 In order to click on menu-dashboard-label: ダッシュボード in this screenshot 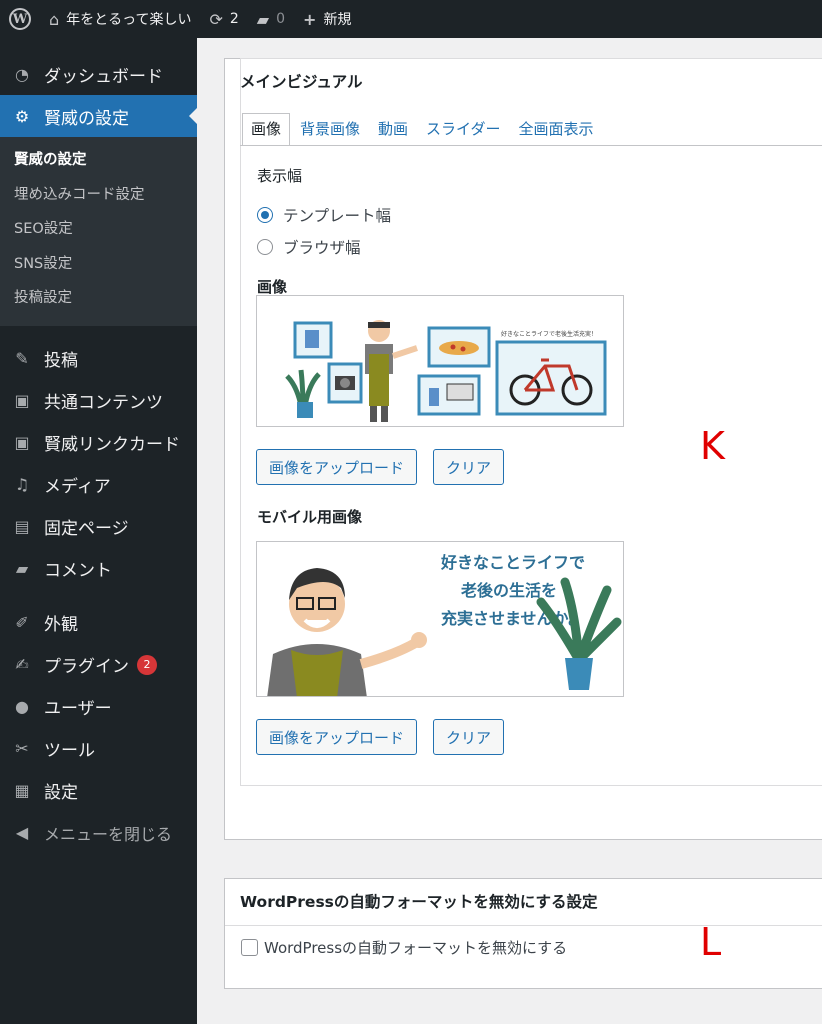, I will do `click(103, 76)`.